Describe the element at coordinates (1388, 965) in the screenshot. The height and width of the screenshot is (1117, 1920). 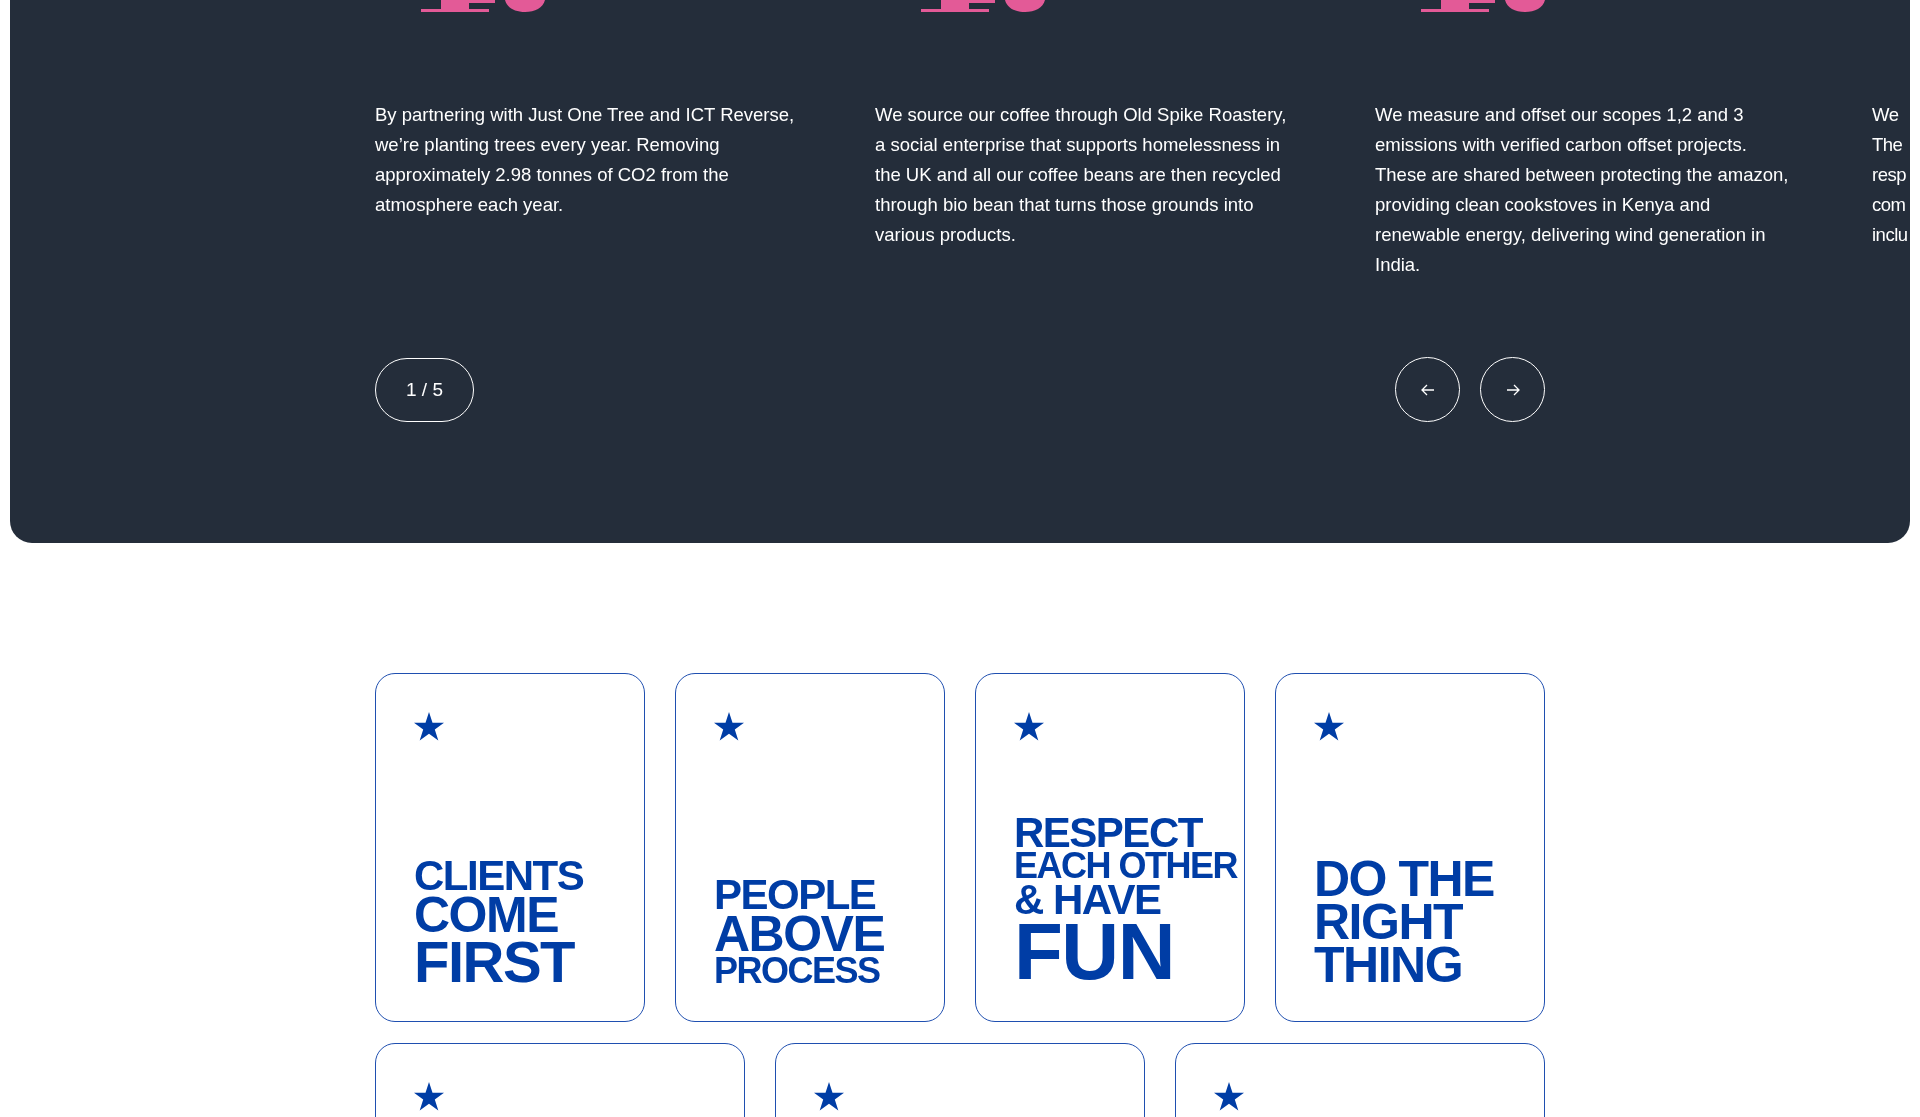
I see `value-heading-line: THING` at that location.